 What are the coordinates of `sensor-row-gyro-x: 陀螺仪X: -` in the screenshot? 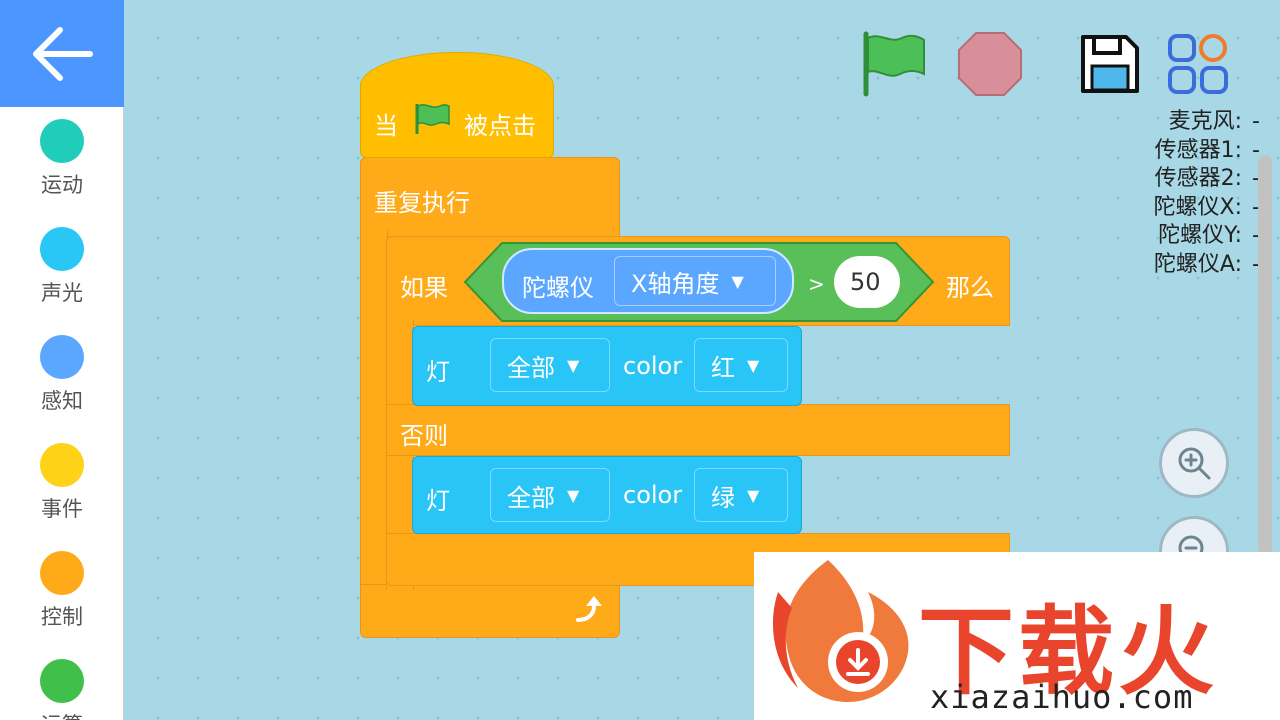 It's located at (1207, 208).